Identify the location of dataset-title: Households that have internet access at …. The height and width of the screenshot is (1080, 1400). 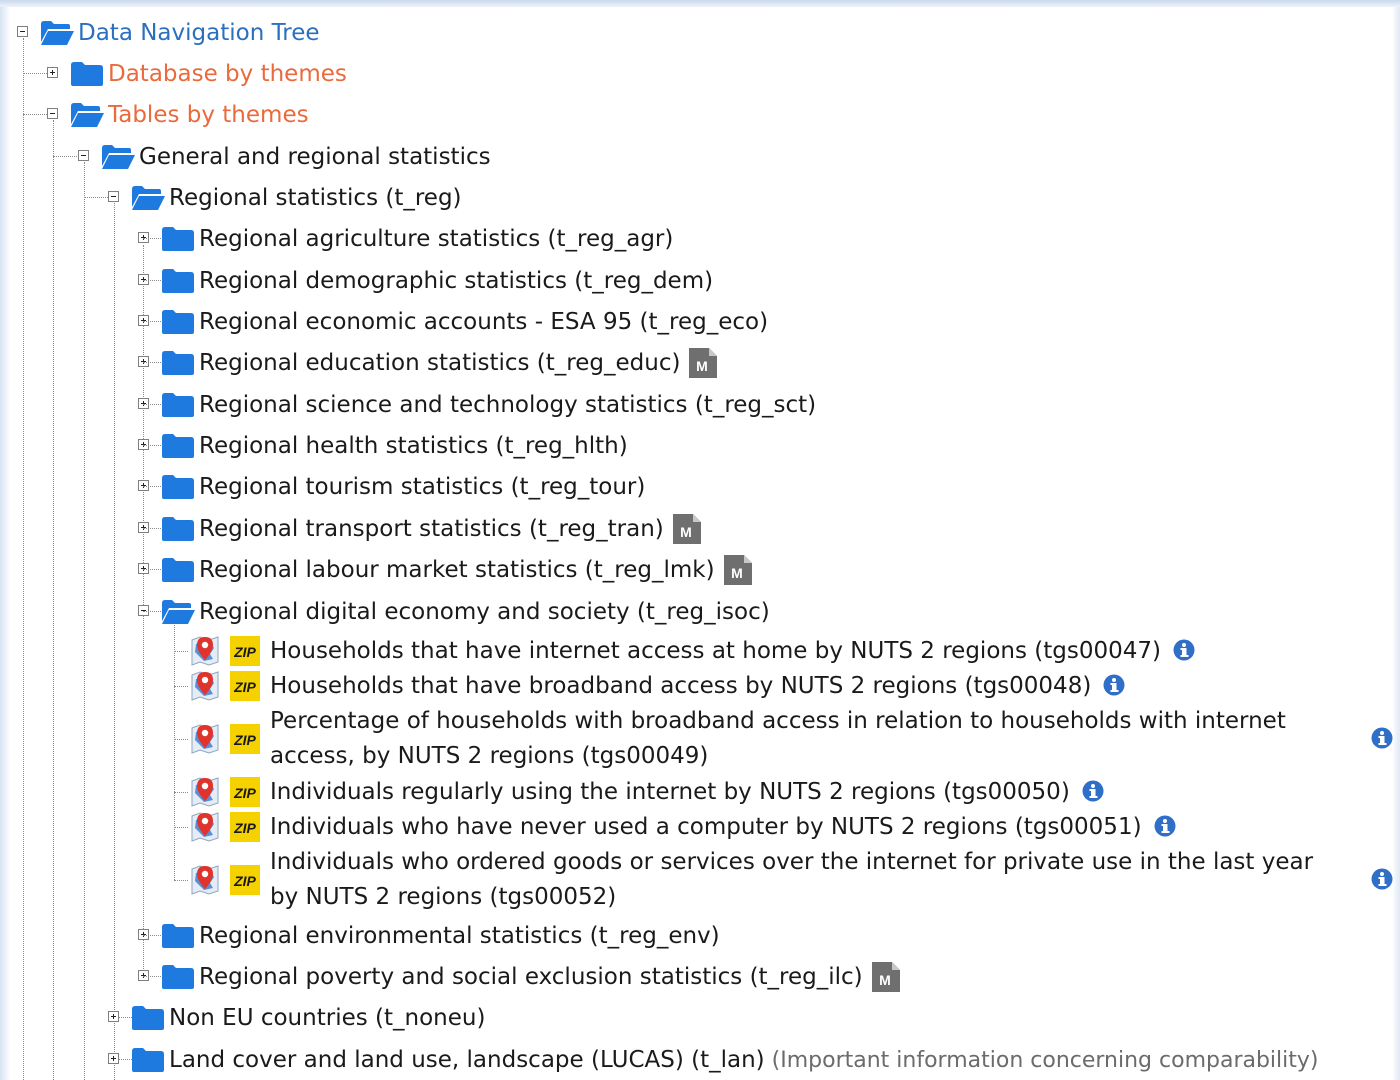
(715, 651).